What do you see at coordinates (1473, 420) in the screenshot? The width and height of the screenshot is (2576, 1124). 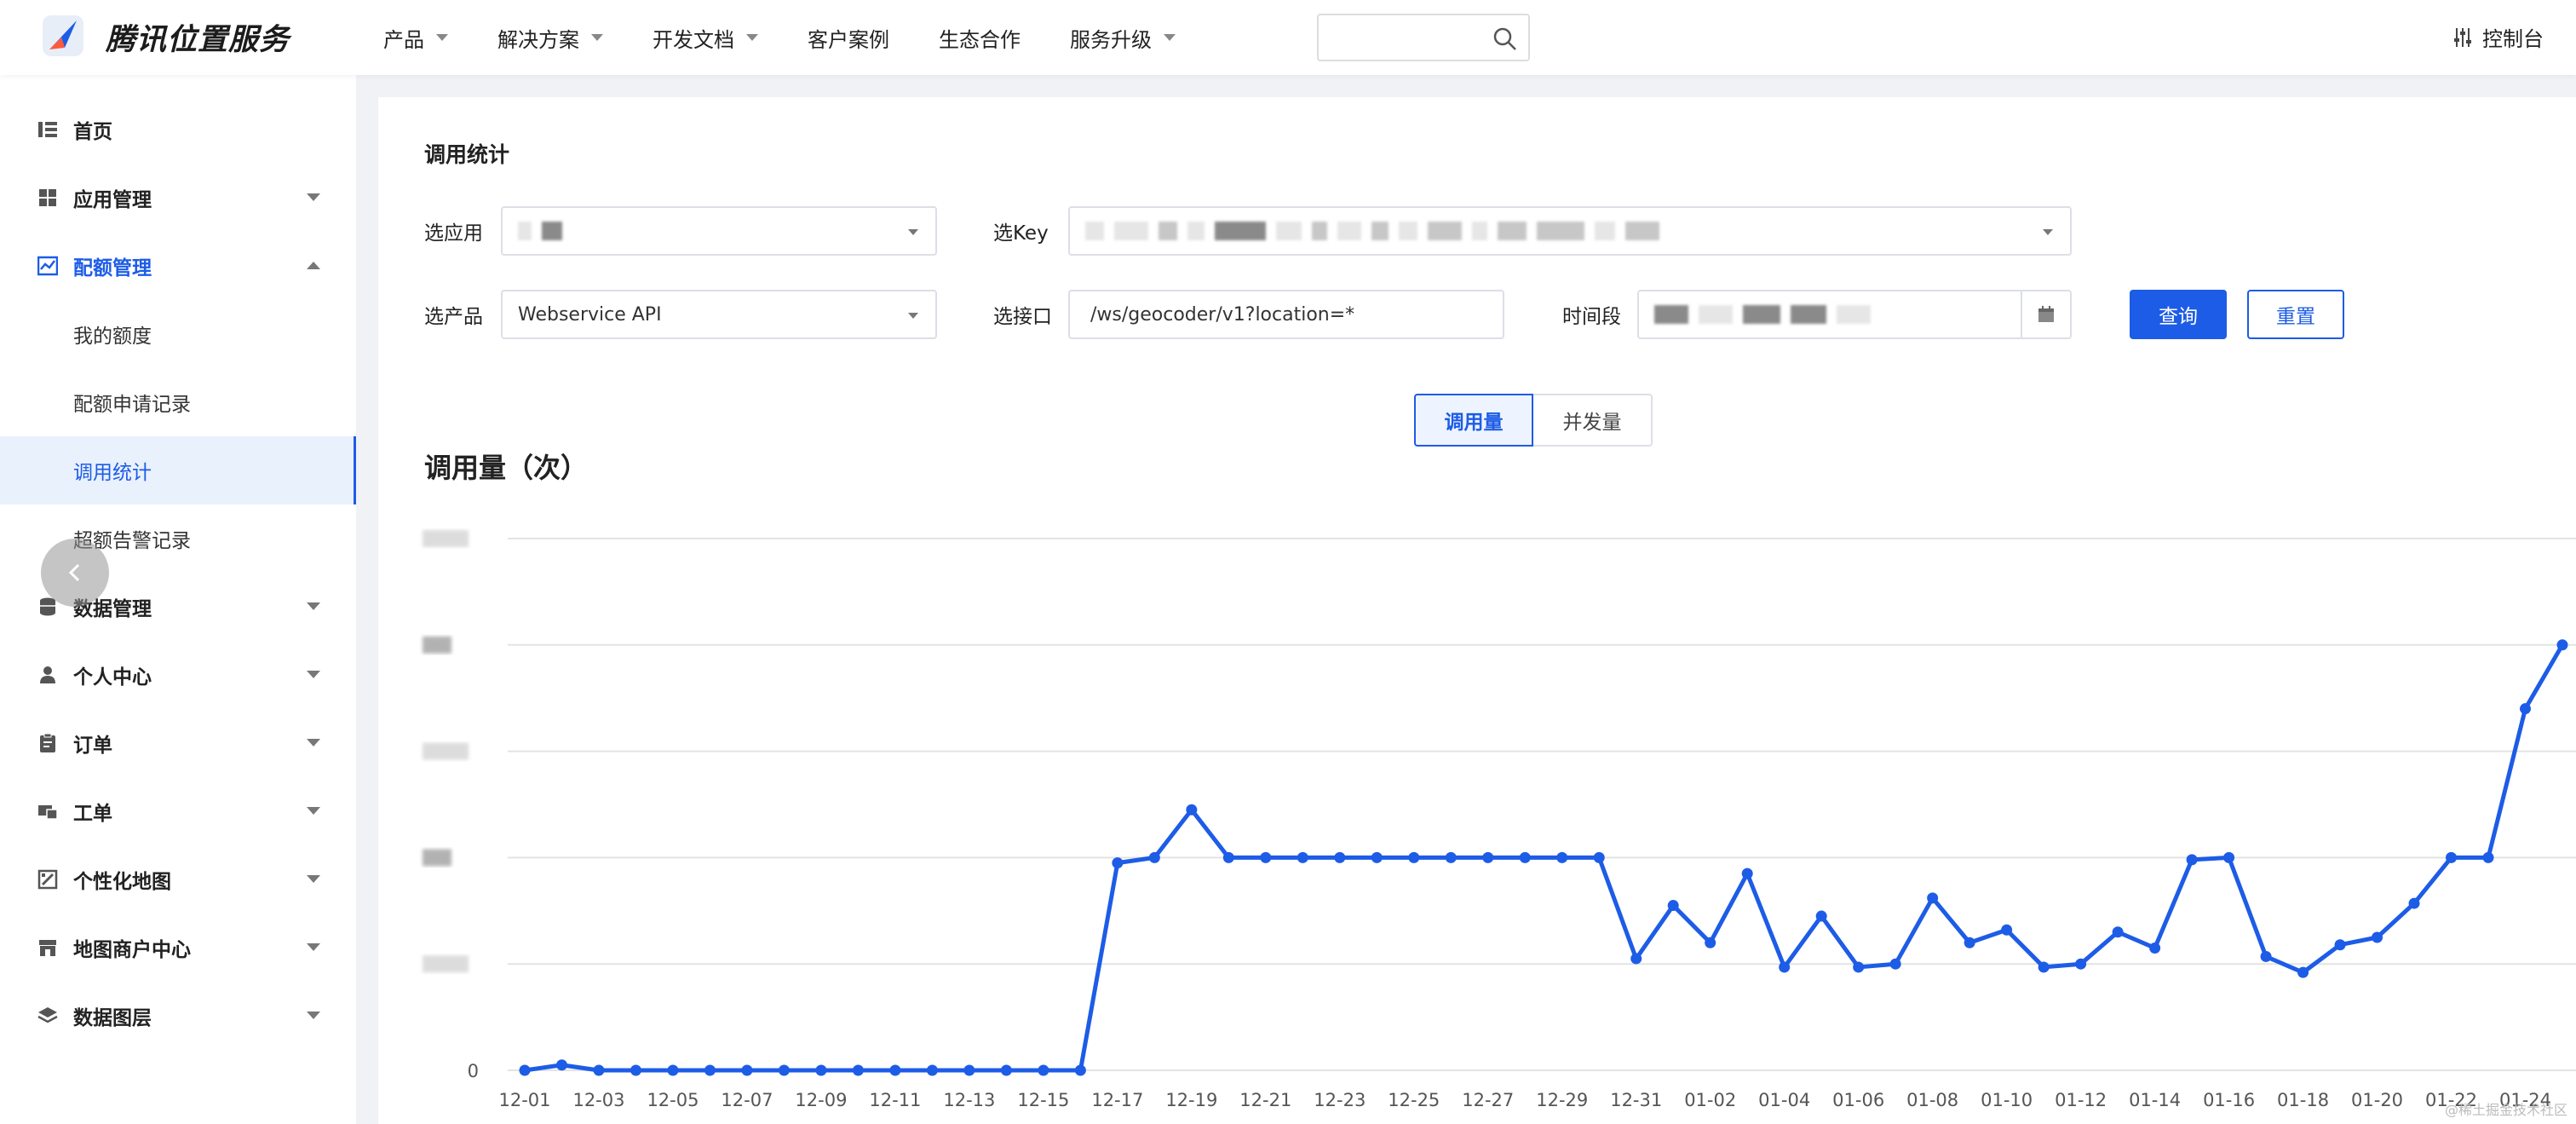 I see `tab-call-volume: 调用量` at bounding box center [1473, 420].